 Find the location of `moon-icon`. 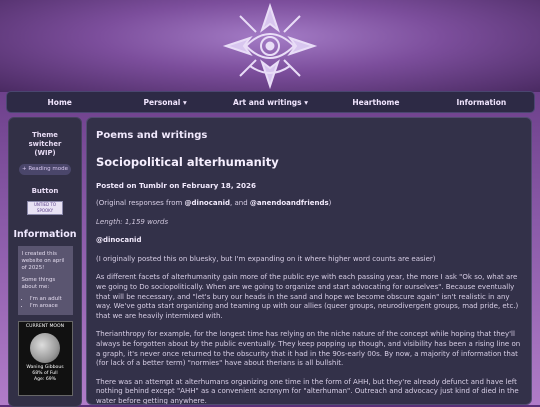

moon-icon is located at coordinates (45, 348).